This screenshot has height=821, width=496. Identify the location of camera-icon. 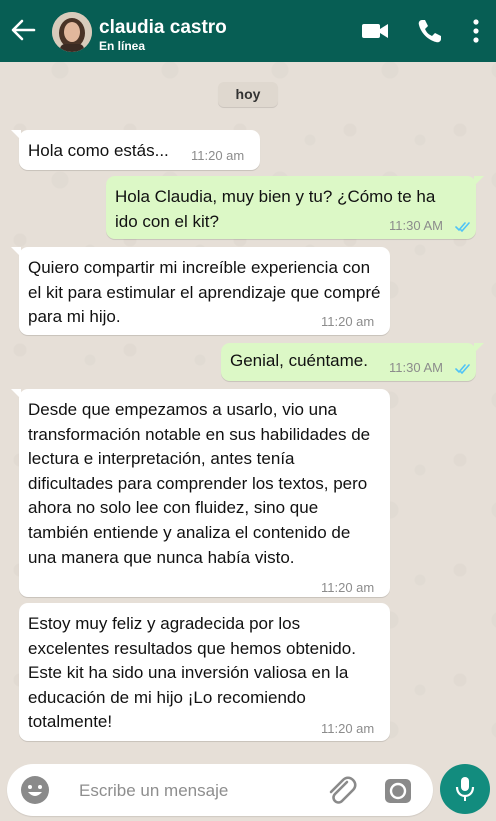
(398, 791).